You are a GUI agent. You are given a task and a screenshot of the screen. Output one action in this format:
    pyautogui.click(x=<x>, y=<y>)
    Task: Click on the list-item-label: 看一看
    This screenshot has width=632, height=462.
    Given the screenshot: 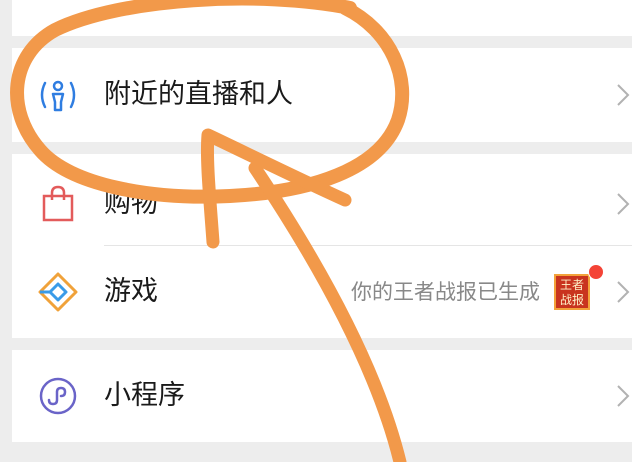 What is the action you would take?
    pyautogui.click(x=144, y=18)
    